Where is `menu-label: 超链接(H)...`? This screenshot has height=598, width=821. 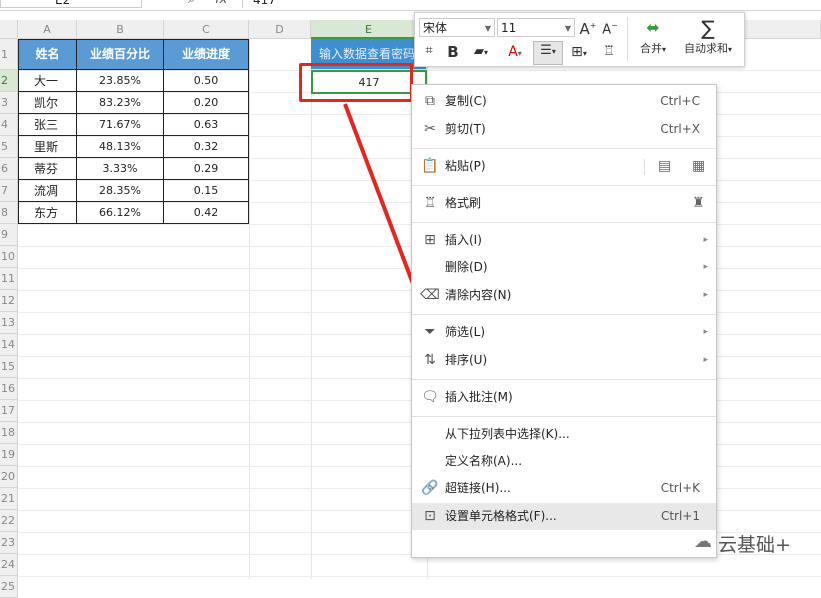
menu-label: 超链接(H)... is located at coordinates (478, 488).